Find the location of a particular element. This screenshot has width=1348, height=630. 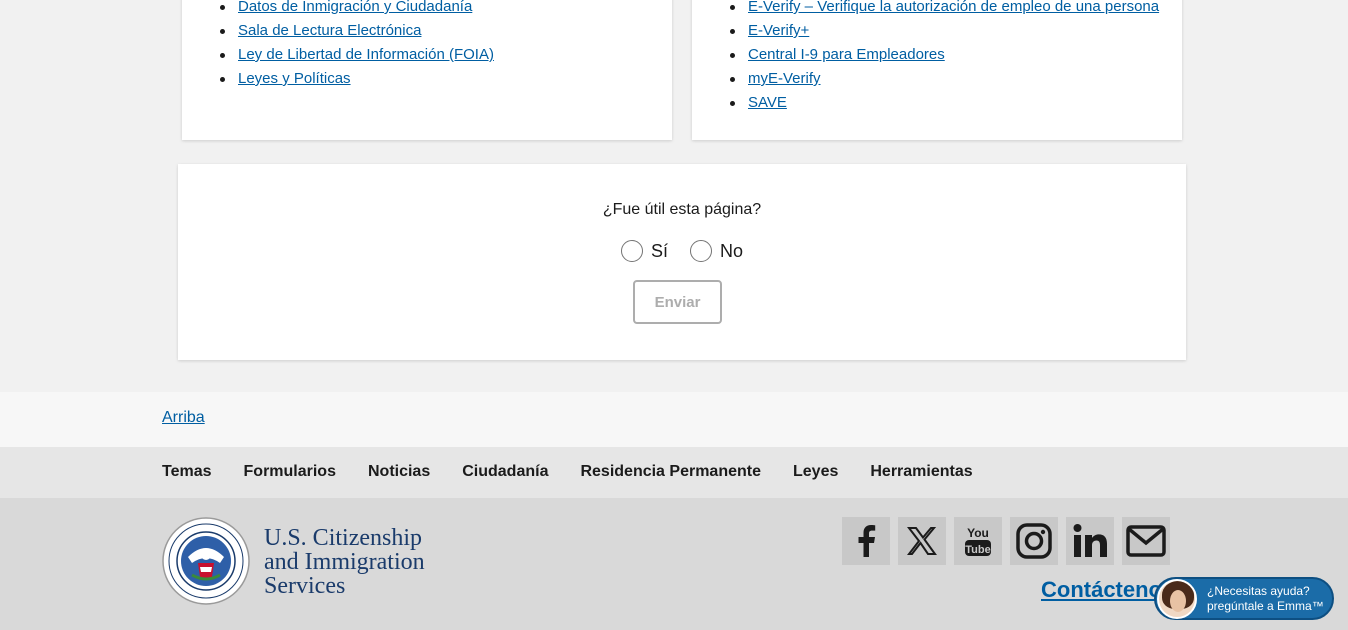

linkedin-icon is located at coordinates (1090, 541).